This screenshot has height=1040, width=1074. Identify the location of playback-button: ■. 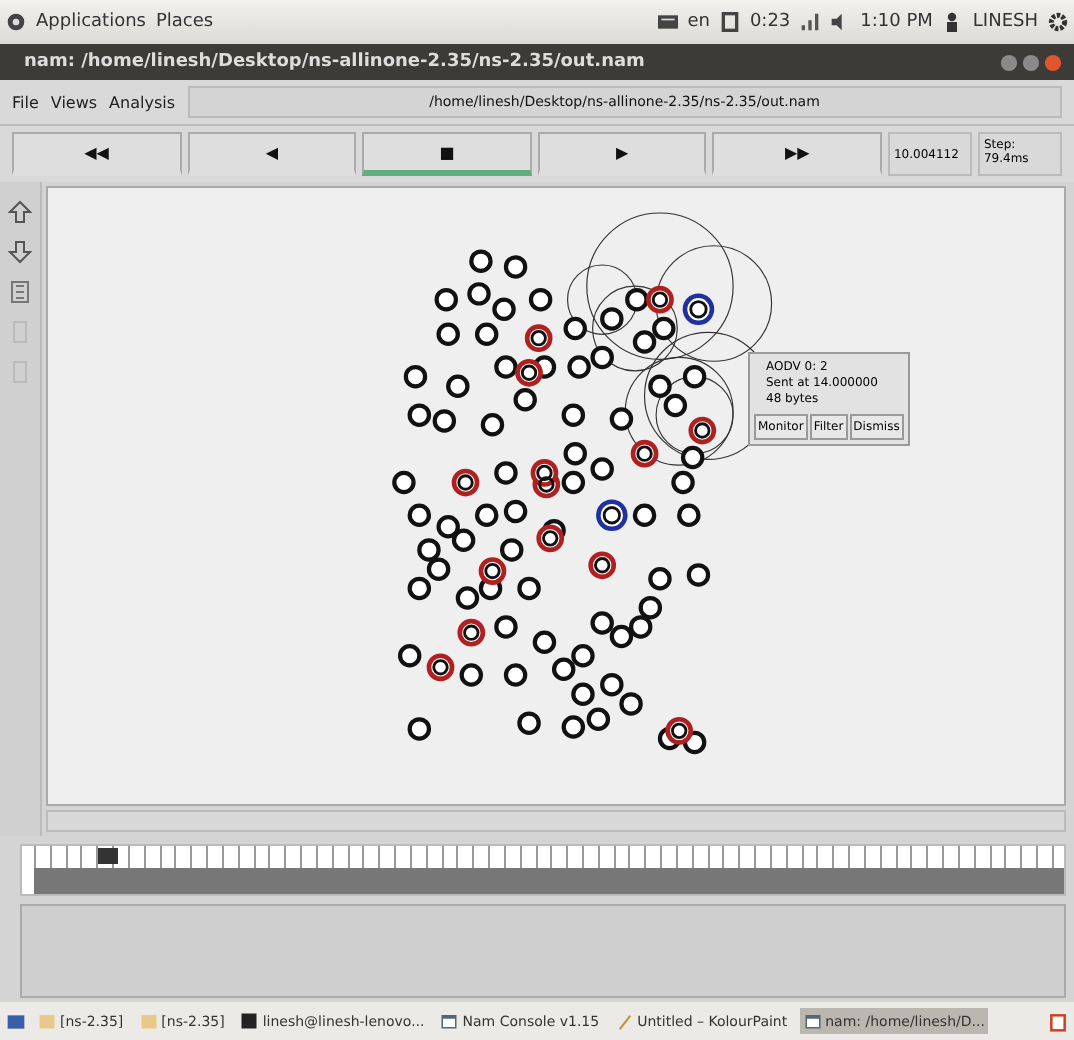
(447, 154).